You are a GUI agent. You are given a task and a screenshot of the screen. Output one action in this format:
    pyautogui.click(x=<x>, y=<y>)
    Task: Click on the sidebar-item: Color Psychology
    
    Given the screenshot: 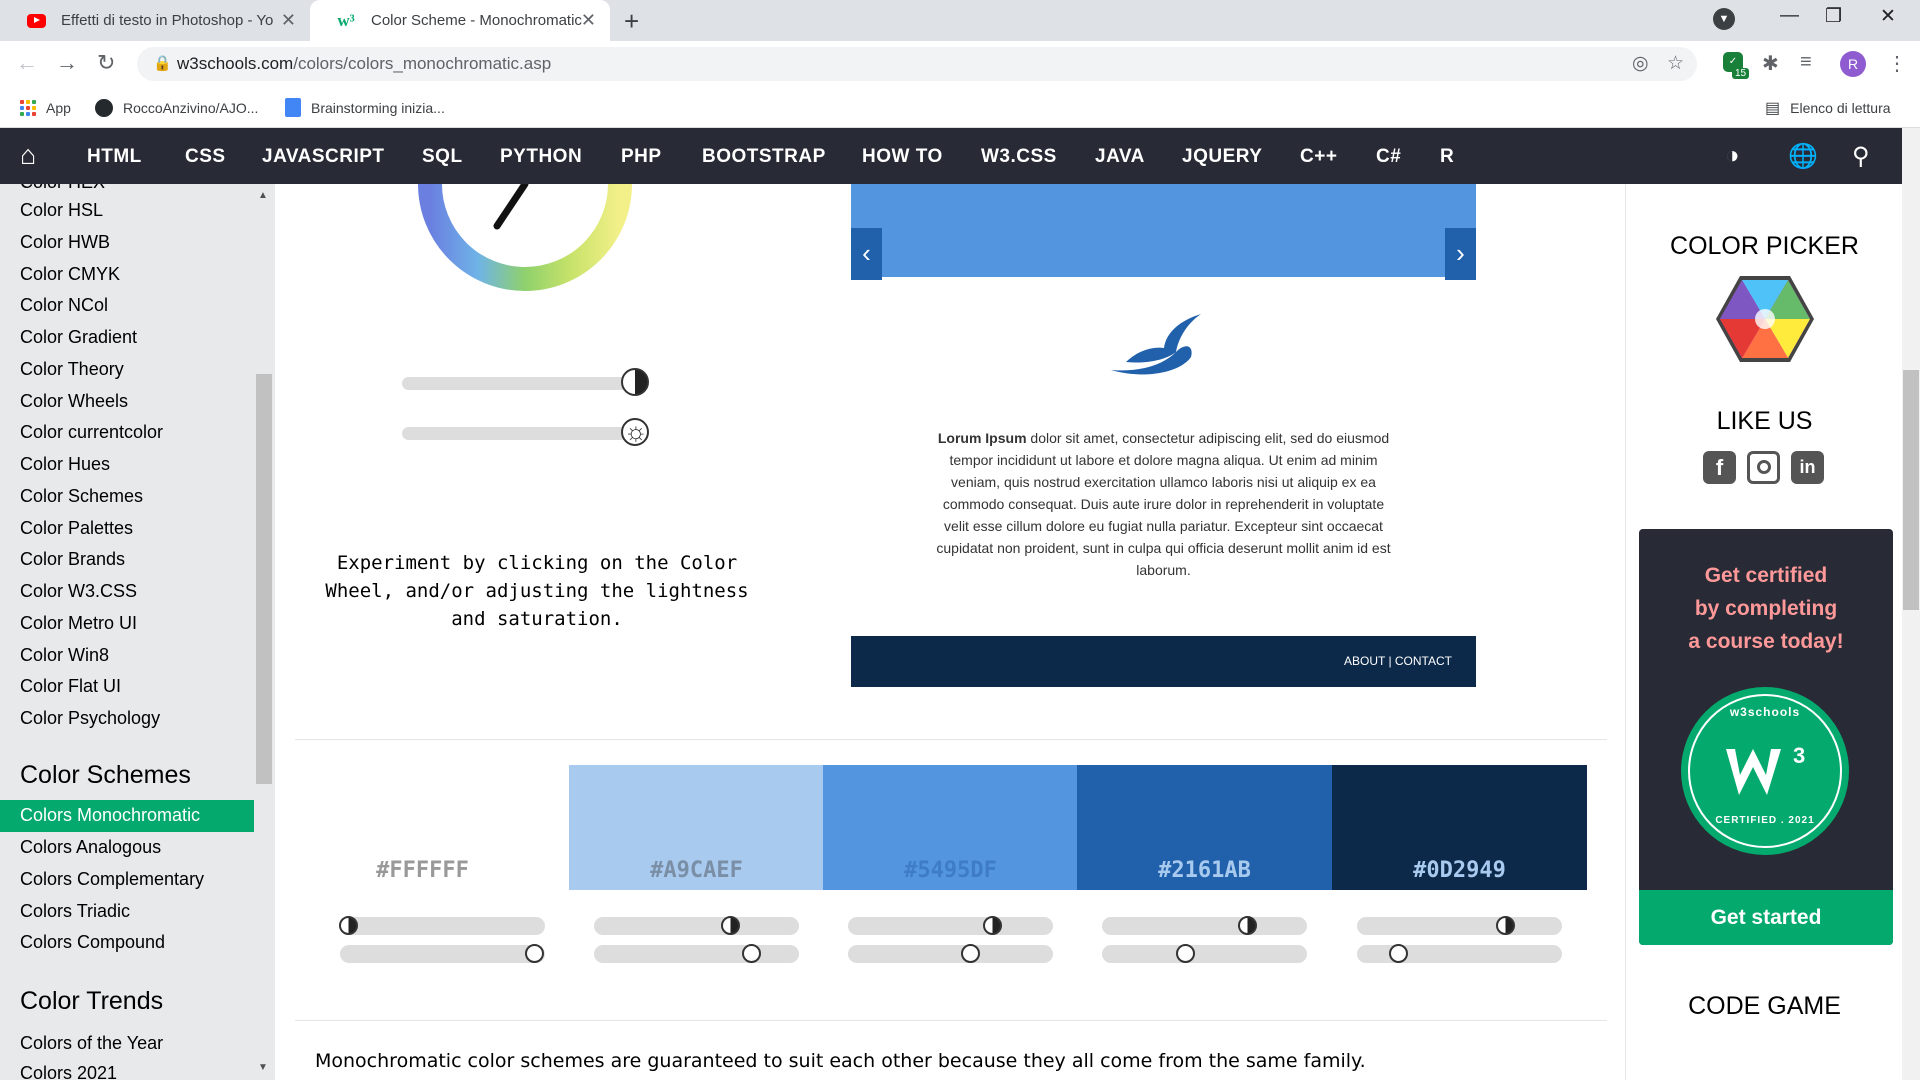 What is the action you would take?
    pyautogui.click(x=90, y=718)
    